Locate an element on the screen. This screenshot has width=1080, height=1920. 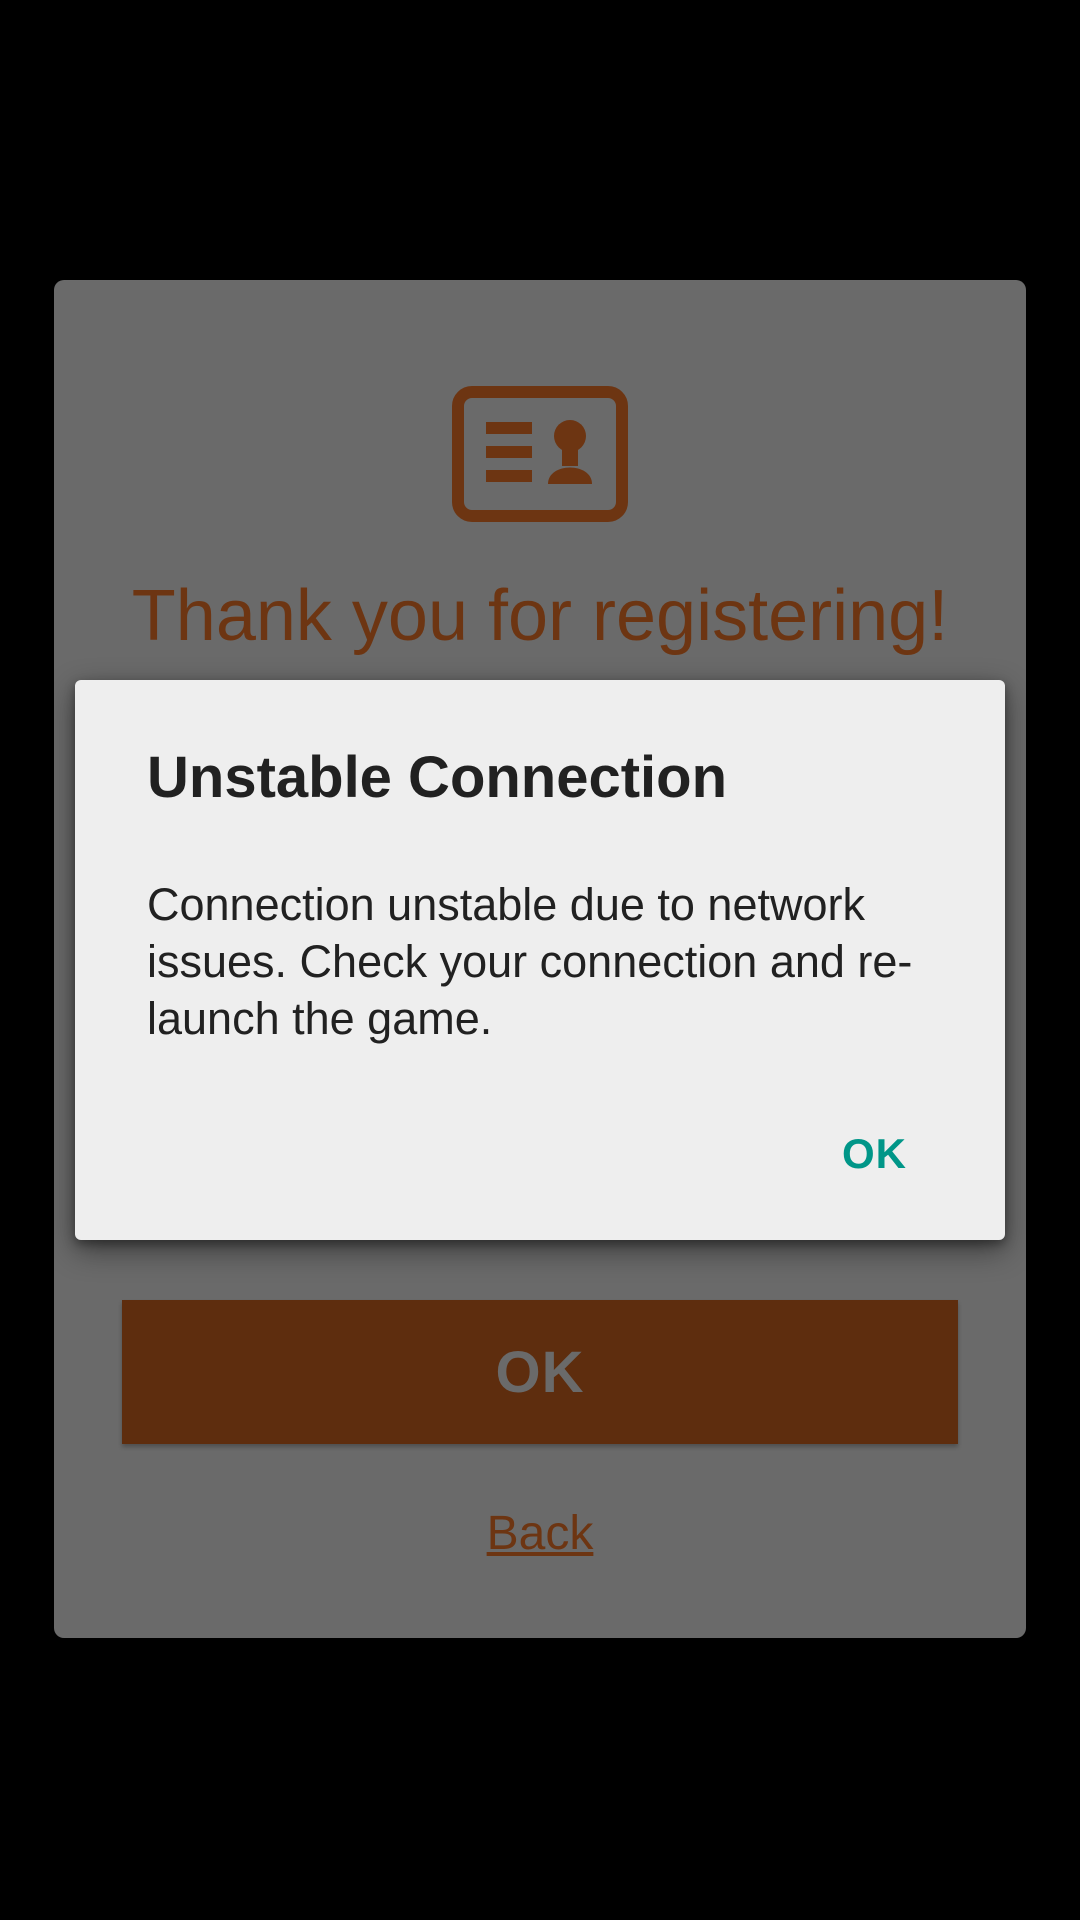
dialog-title: Unstable Connection is located at coordinates (437, 777).